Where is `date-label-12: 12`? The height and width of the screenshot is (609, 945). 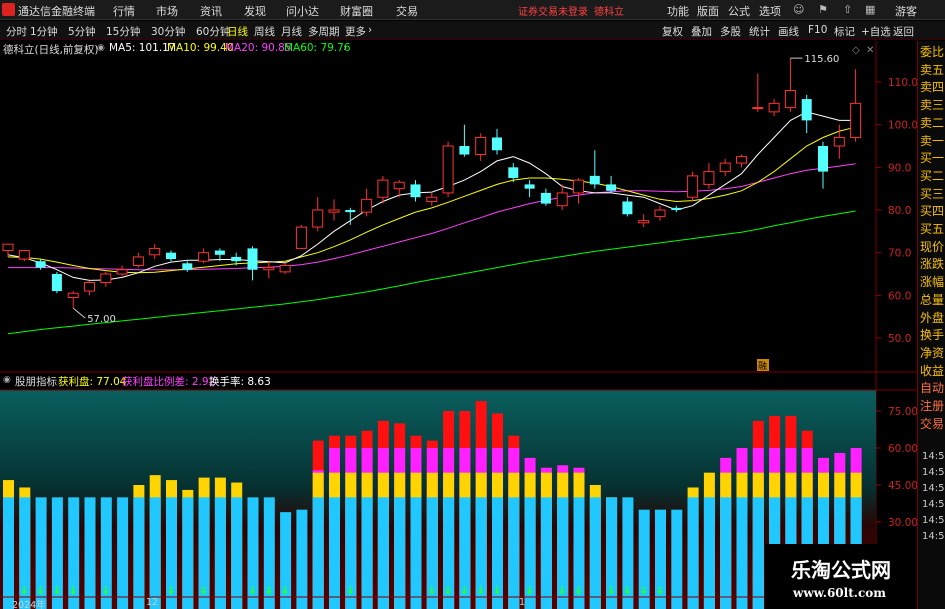 date-label-12: 12 is located at coordinates (152, 602).